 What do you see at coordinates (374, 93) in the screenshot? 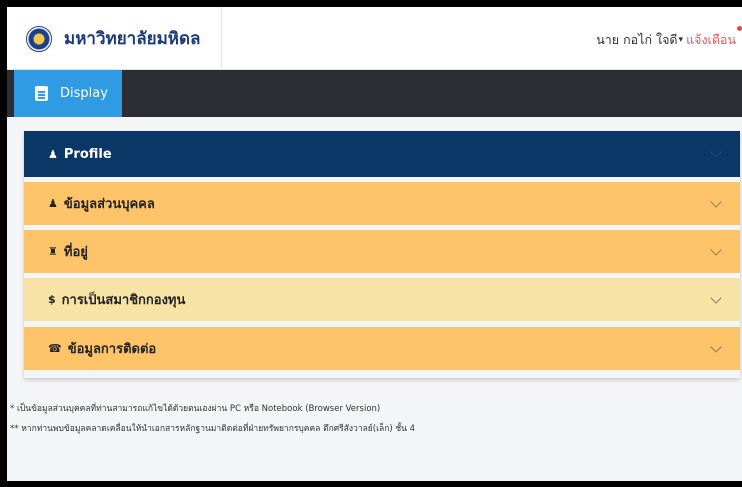
I see `nav-bar: Display` at bounding box center [374, 93].